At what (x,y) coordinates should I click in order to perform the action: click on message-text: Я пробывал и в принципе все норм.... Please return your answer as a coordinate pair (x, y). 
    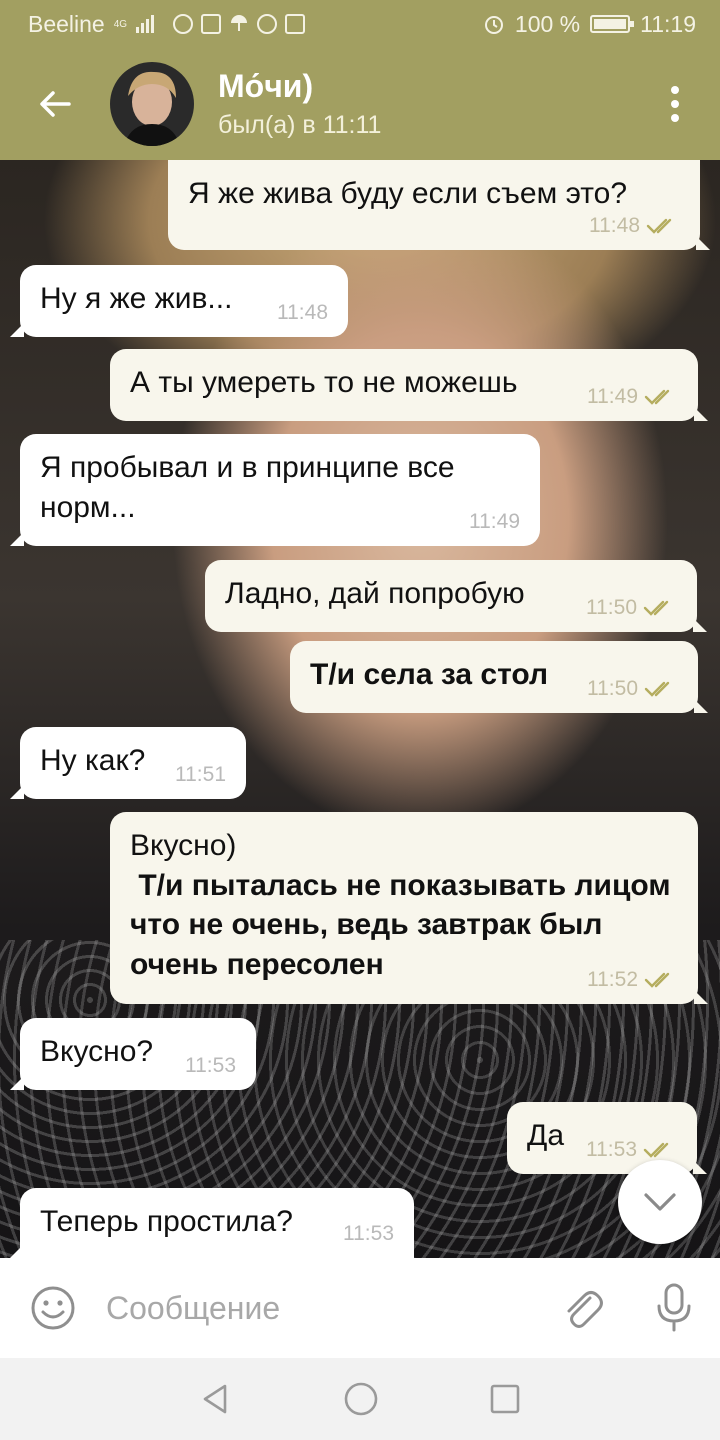
    Looking at the image, I should click on (247, 487).